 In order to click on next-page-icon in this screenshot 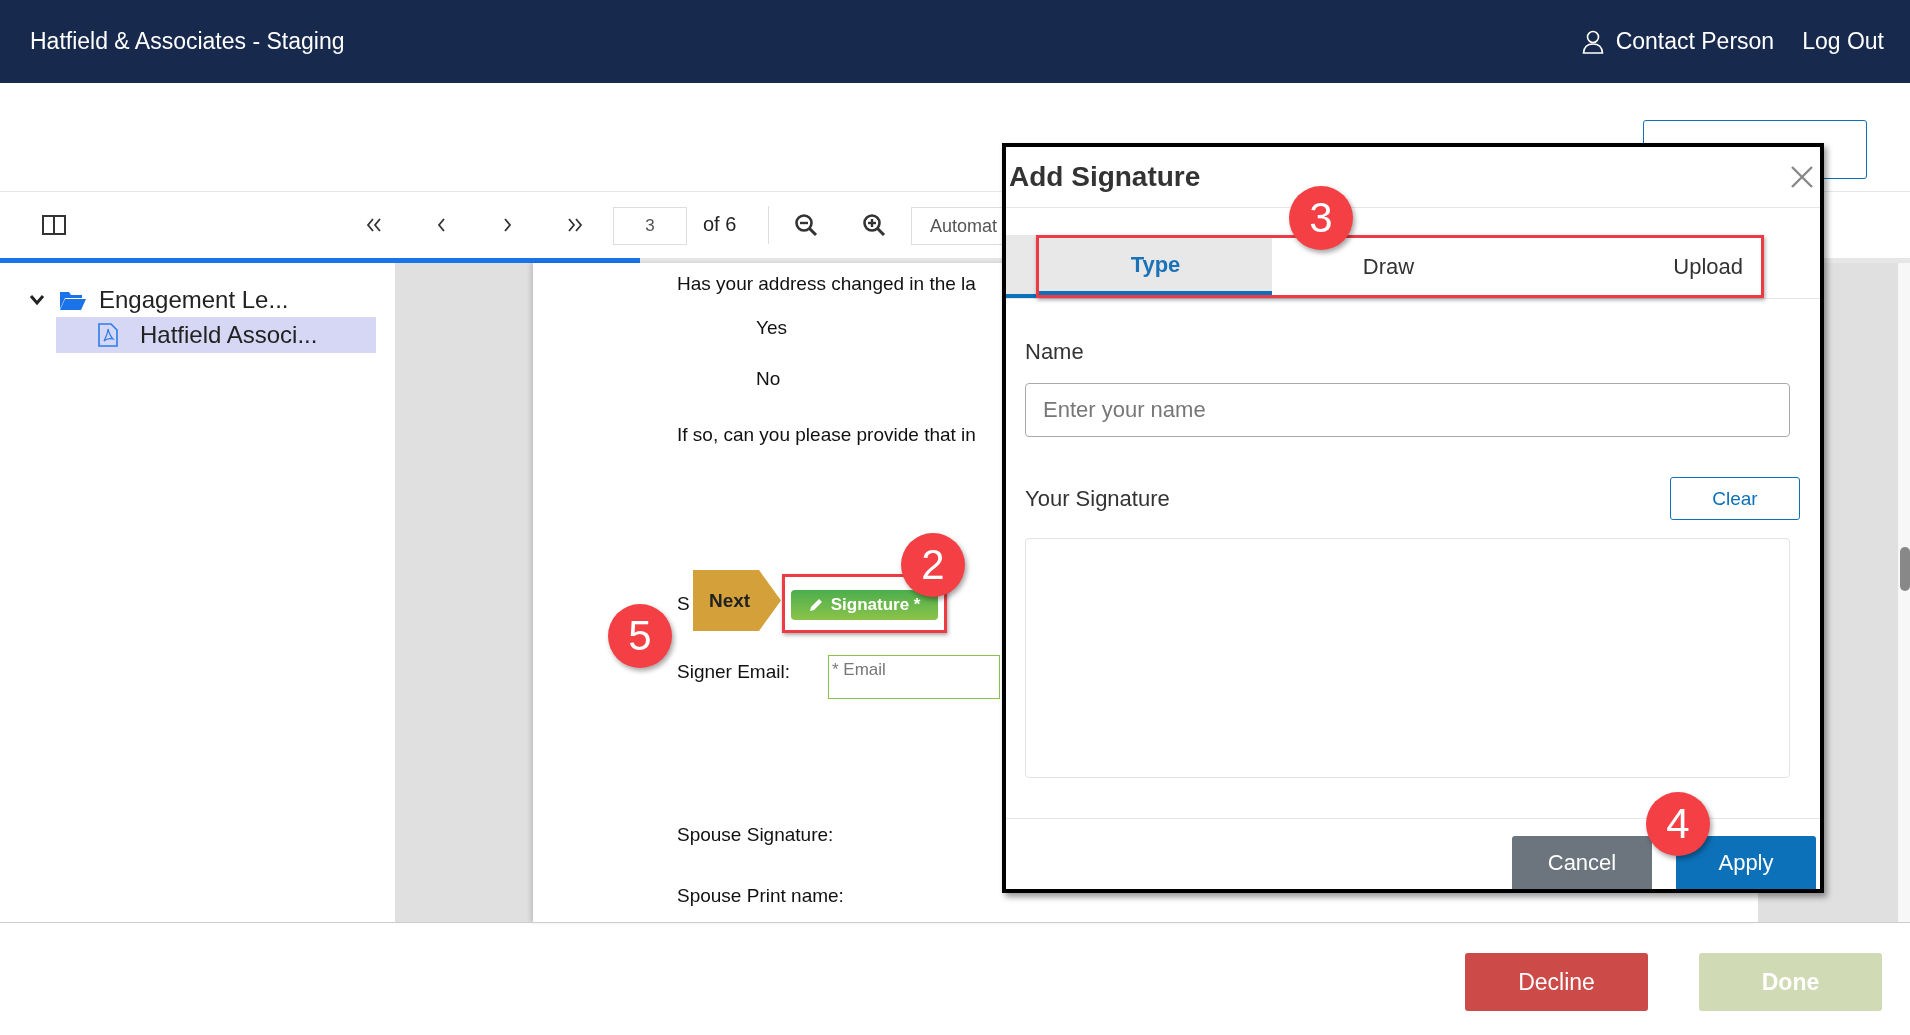, I will do `click(508, 225)`.